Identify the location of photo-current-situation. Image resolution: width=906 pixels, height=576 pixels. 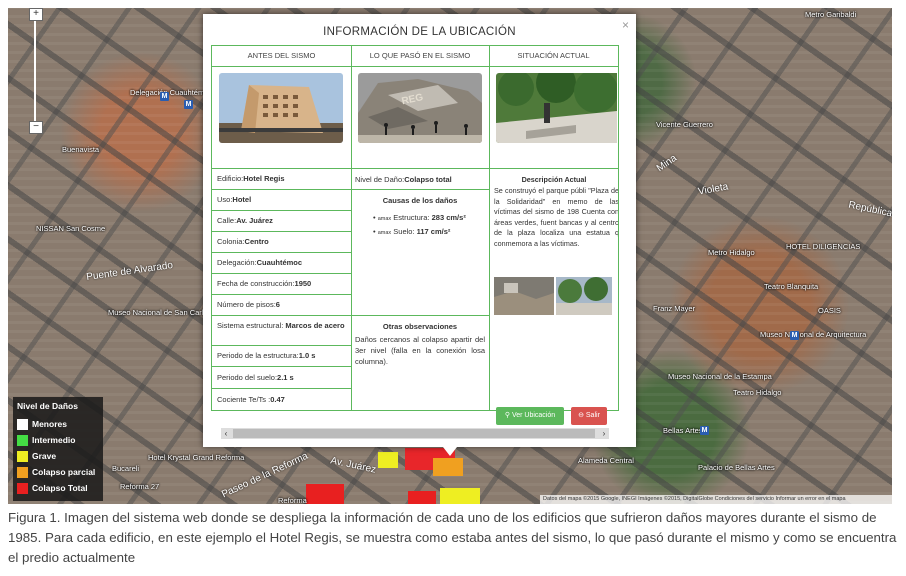
(556, 108).